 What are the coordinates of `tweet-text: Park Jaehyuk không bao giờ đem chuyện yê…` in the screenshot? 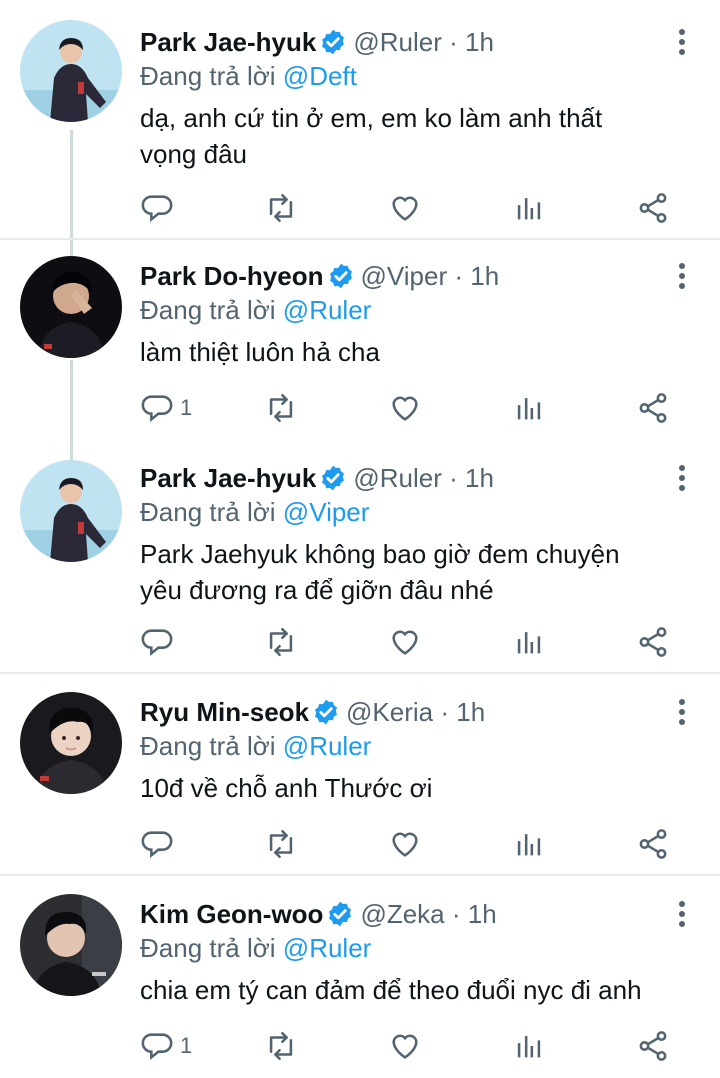 It's located at (420, 572).